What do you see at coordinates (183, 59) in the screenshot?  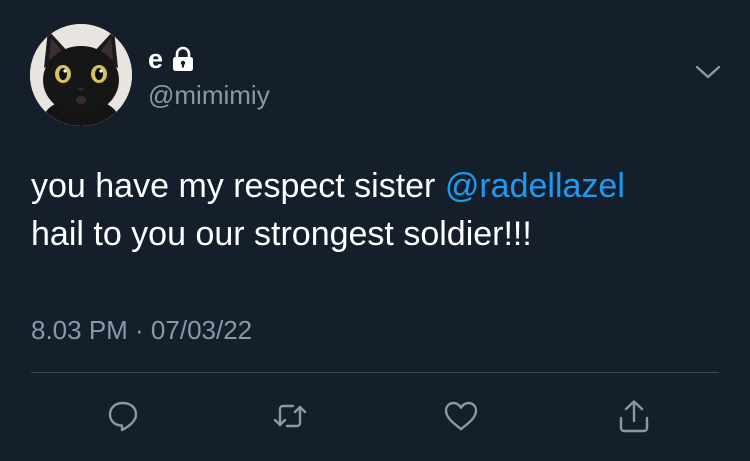 I see `lock-icon` at bounding box center [183, 59].